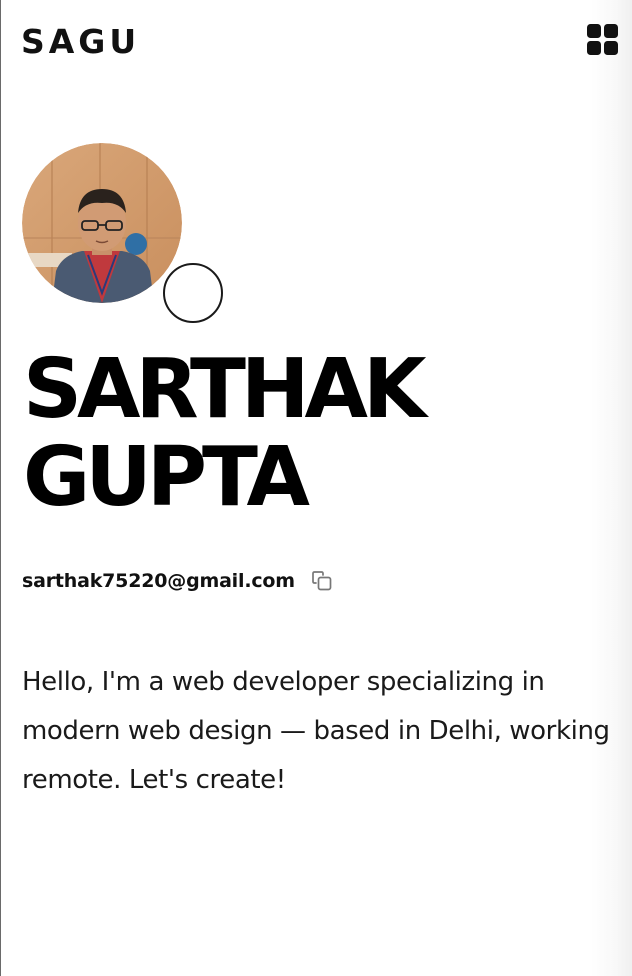  I want to click on status-ring, so click(193, 293).